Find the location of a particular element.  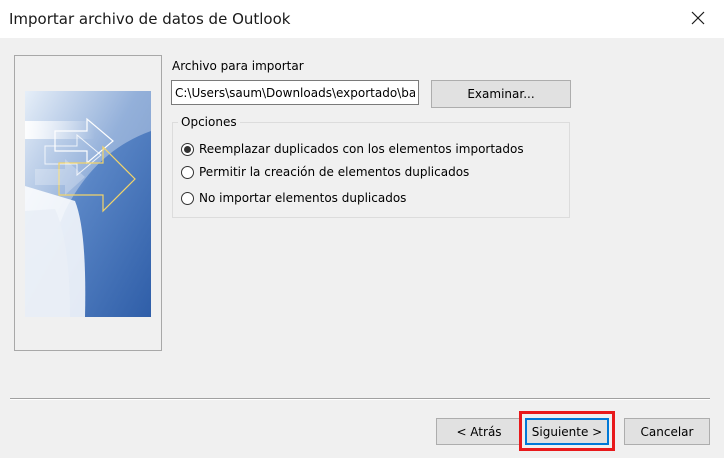

footer-separator is located at coordinates (360, 399).